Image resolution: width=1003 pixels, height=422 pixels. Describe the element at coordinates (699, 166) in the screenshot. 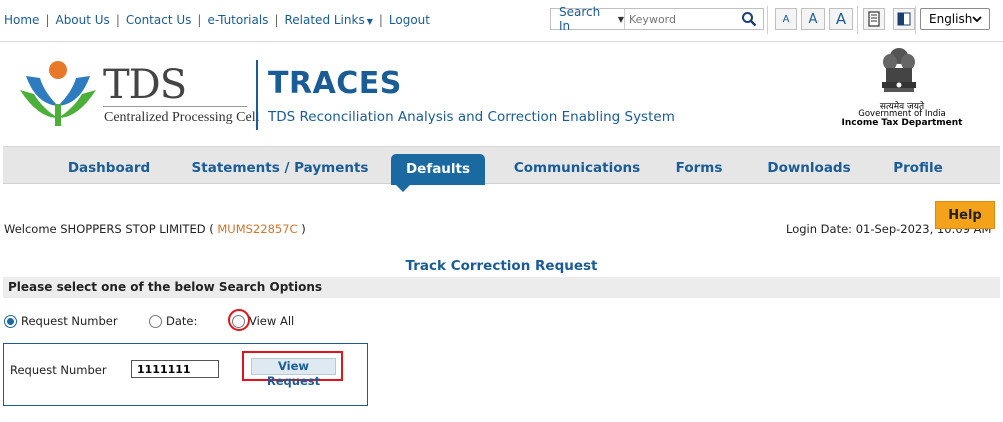

I see `tab-forms: Forms` at that location.